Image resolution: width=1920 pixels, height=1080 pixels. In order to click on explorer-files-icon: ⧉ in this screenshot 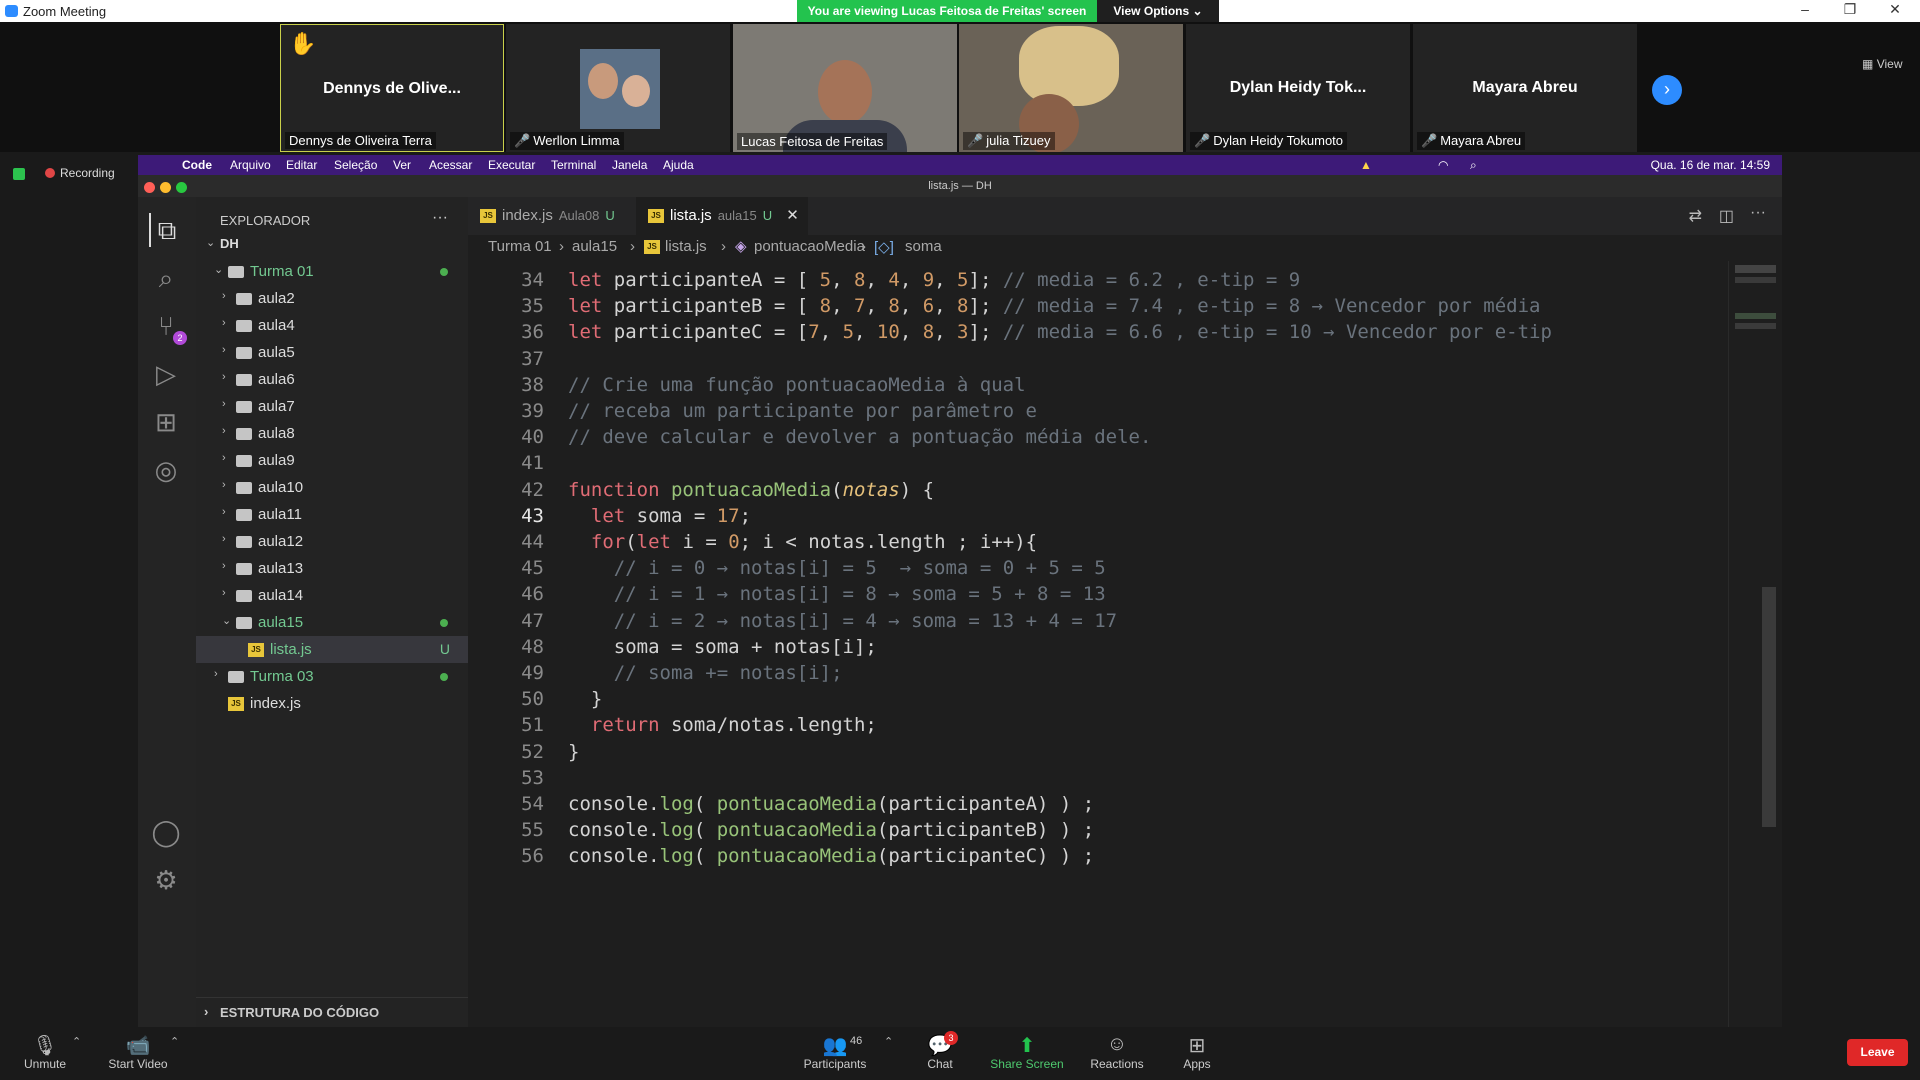, I will do `click(166, 230)`.